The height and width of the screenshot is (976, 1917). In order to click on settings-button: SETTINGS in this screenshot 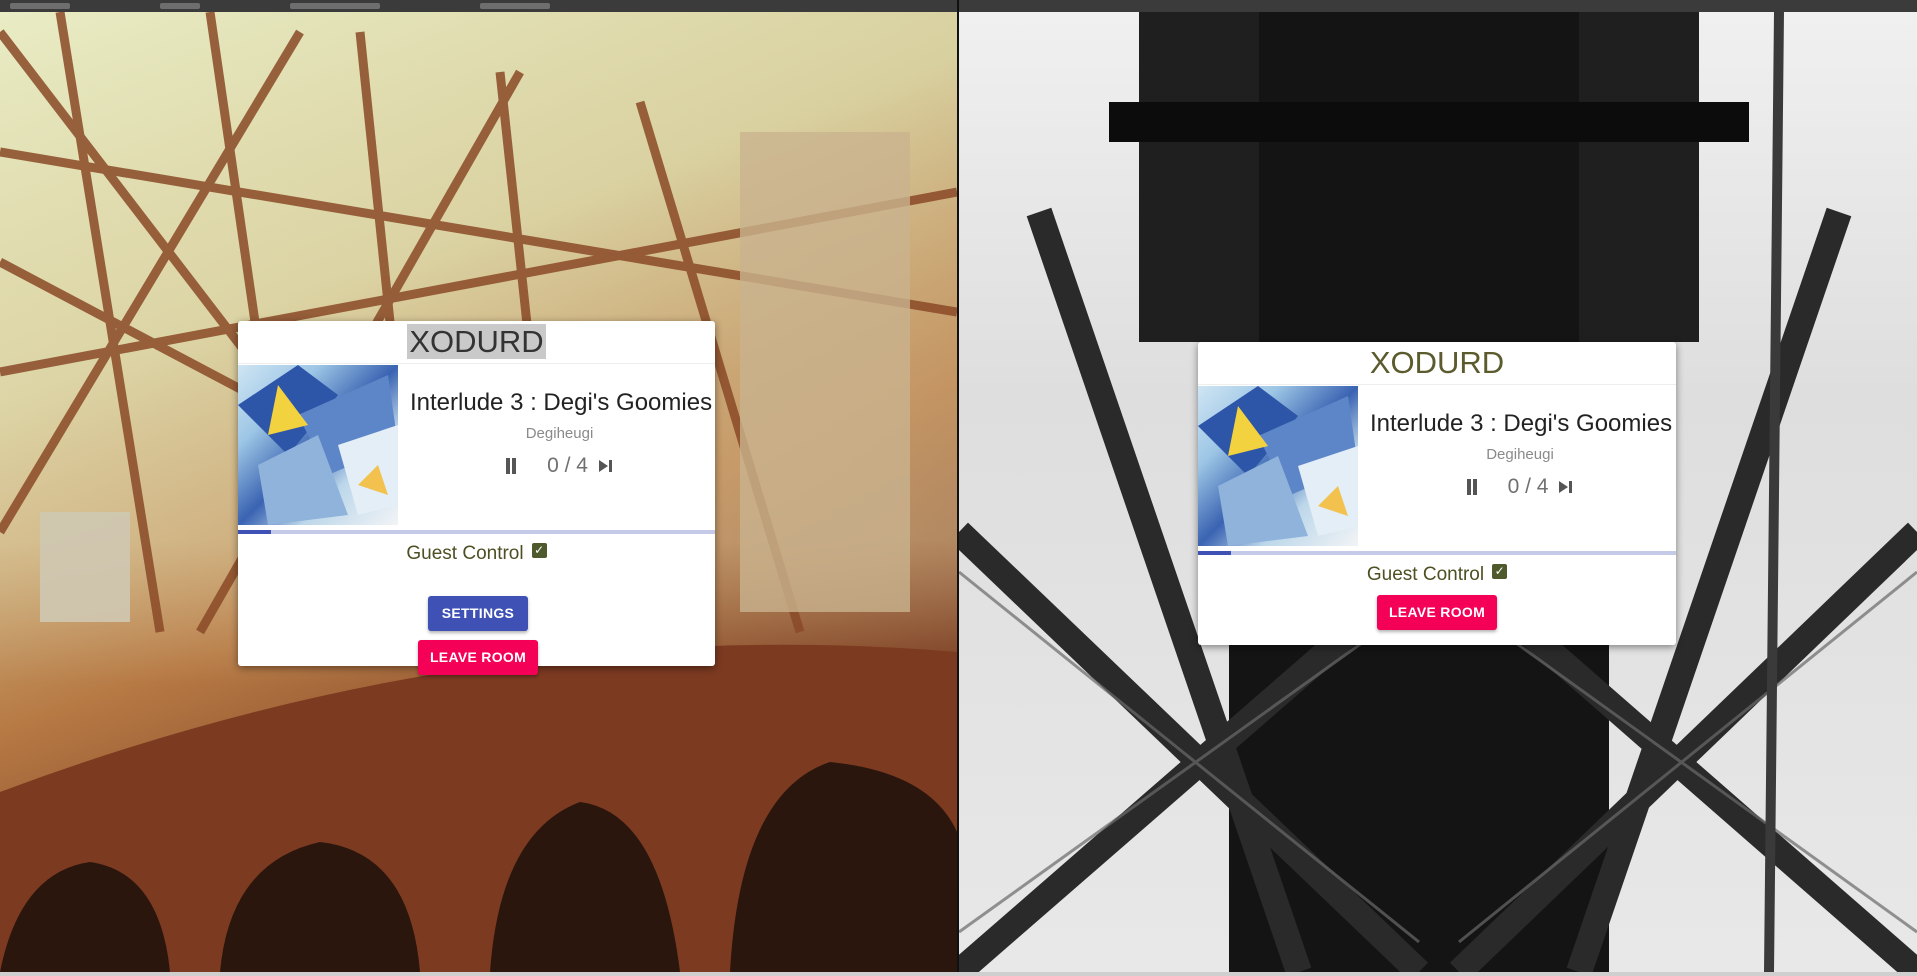, I will do `click(478, 613)`.